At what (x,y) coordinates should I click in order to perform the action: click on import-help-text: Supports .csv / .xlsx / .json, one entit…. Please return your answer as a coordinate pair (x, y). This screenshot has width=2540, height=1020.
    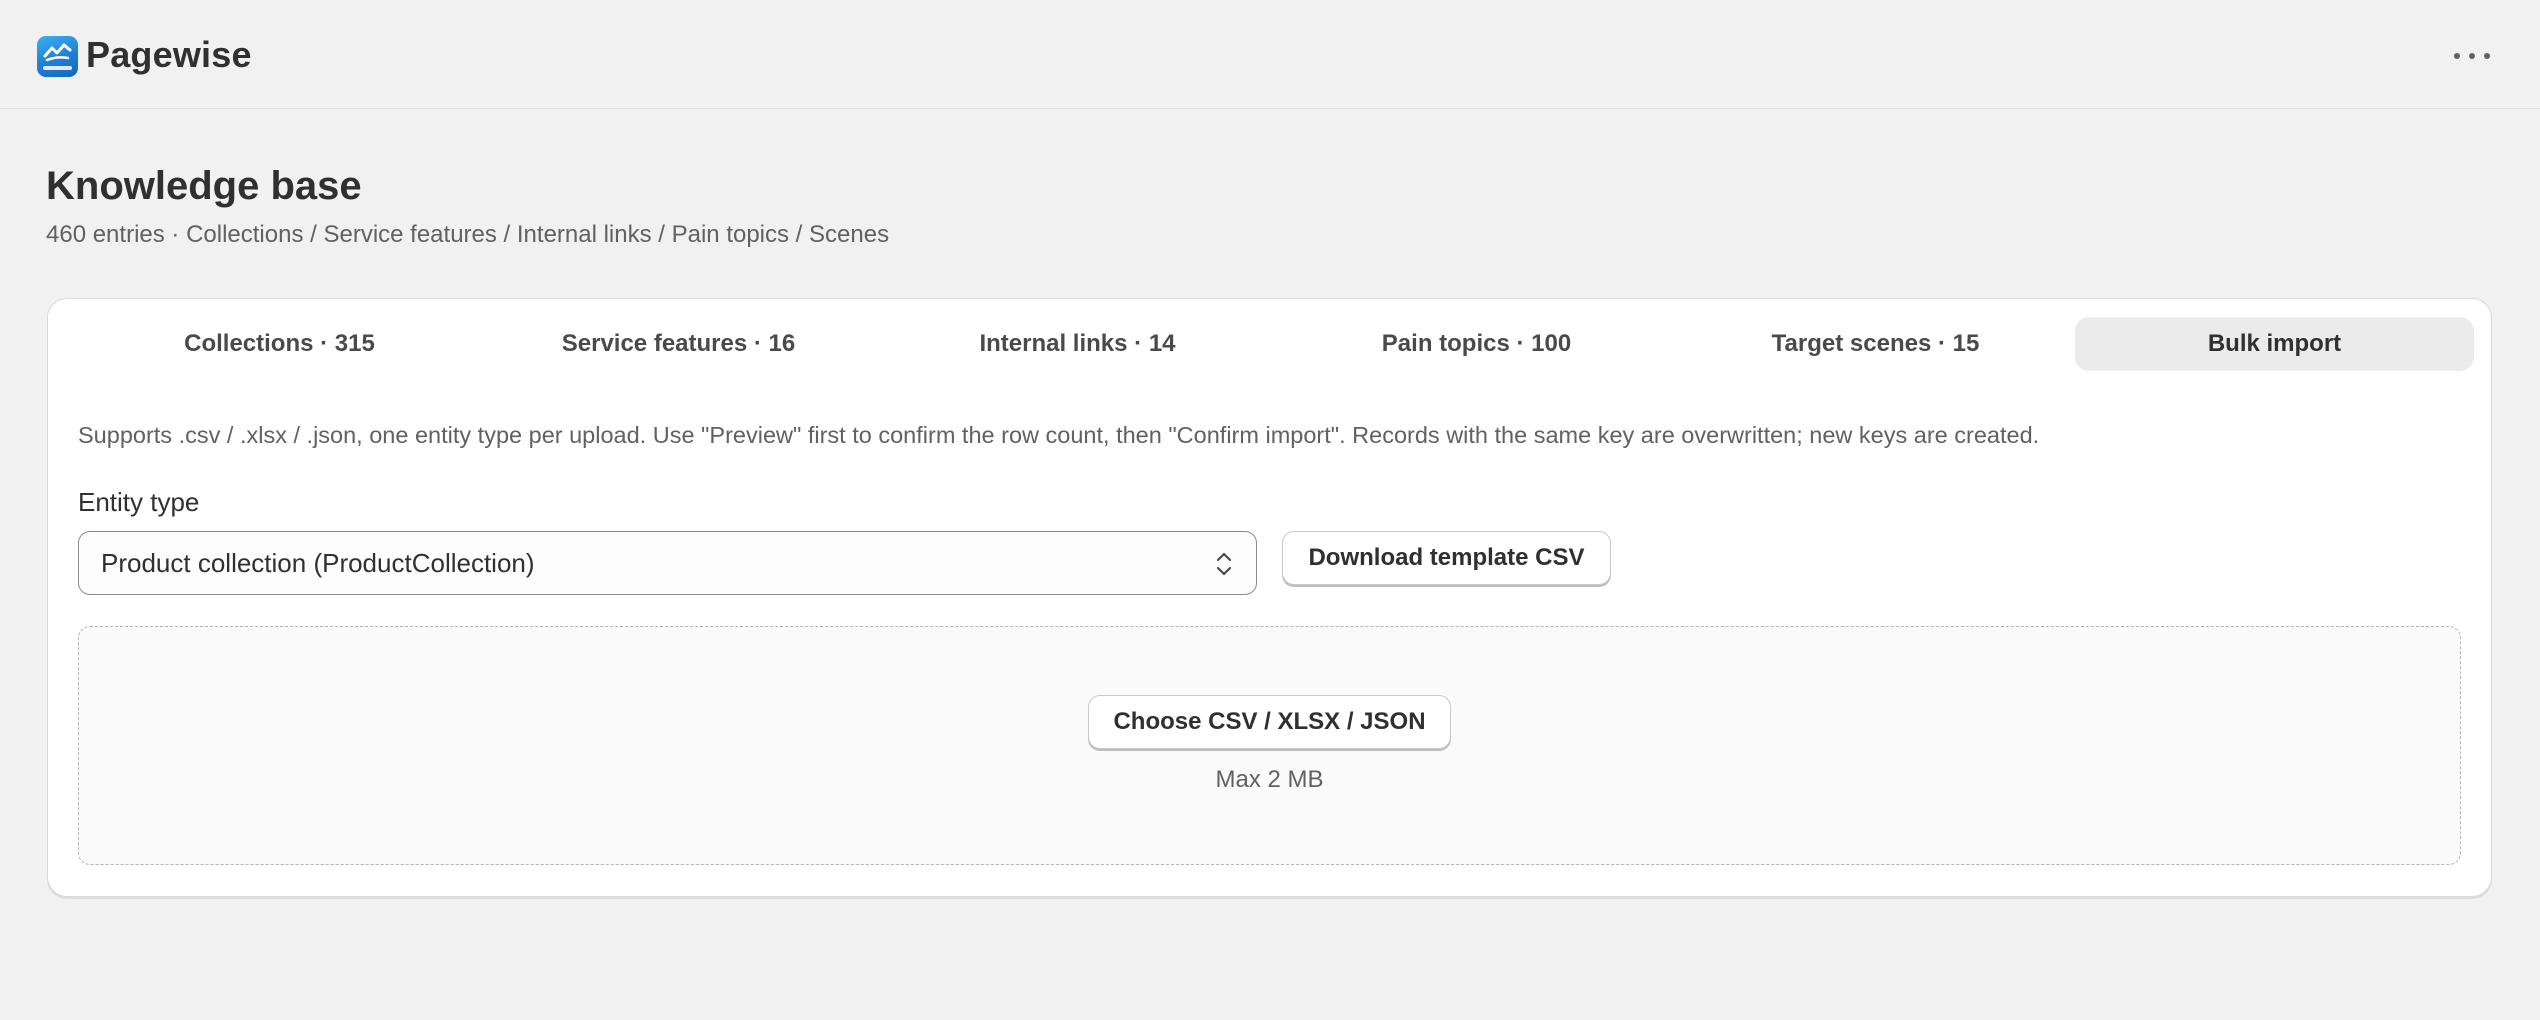
    Looking at the image, I should click on (1059, 435).